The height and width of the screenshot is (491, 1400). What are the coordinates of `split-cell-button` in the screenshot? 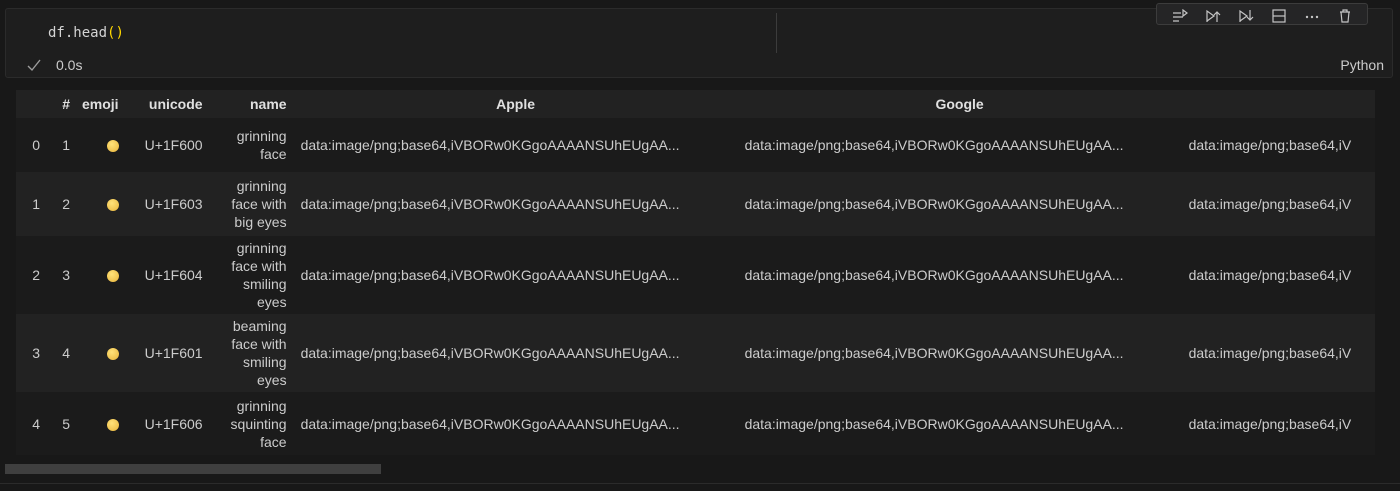 It's located at (1279, 16).